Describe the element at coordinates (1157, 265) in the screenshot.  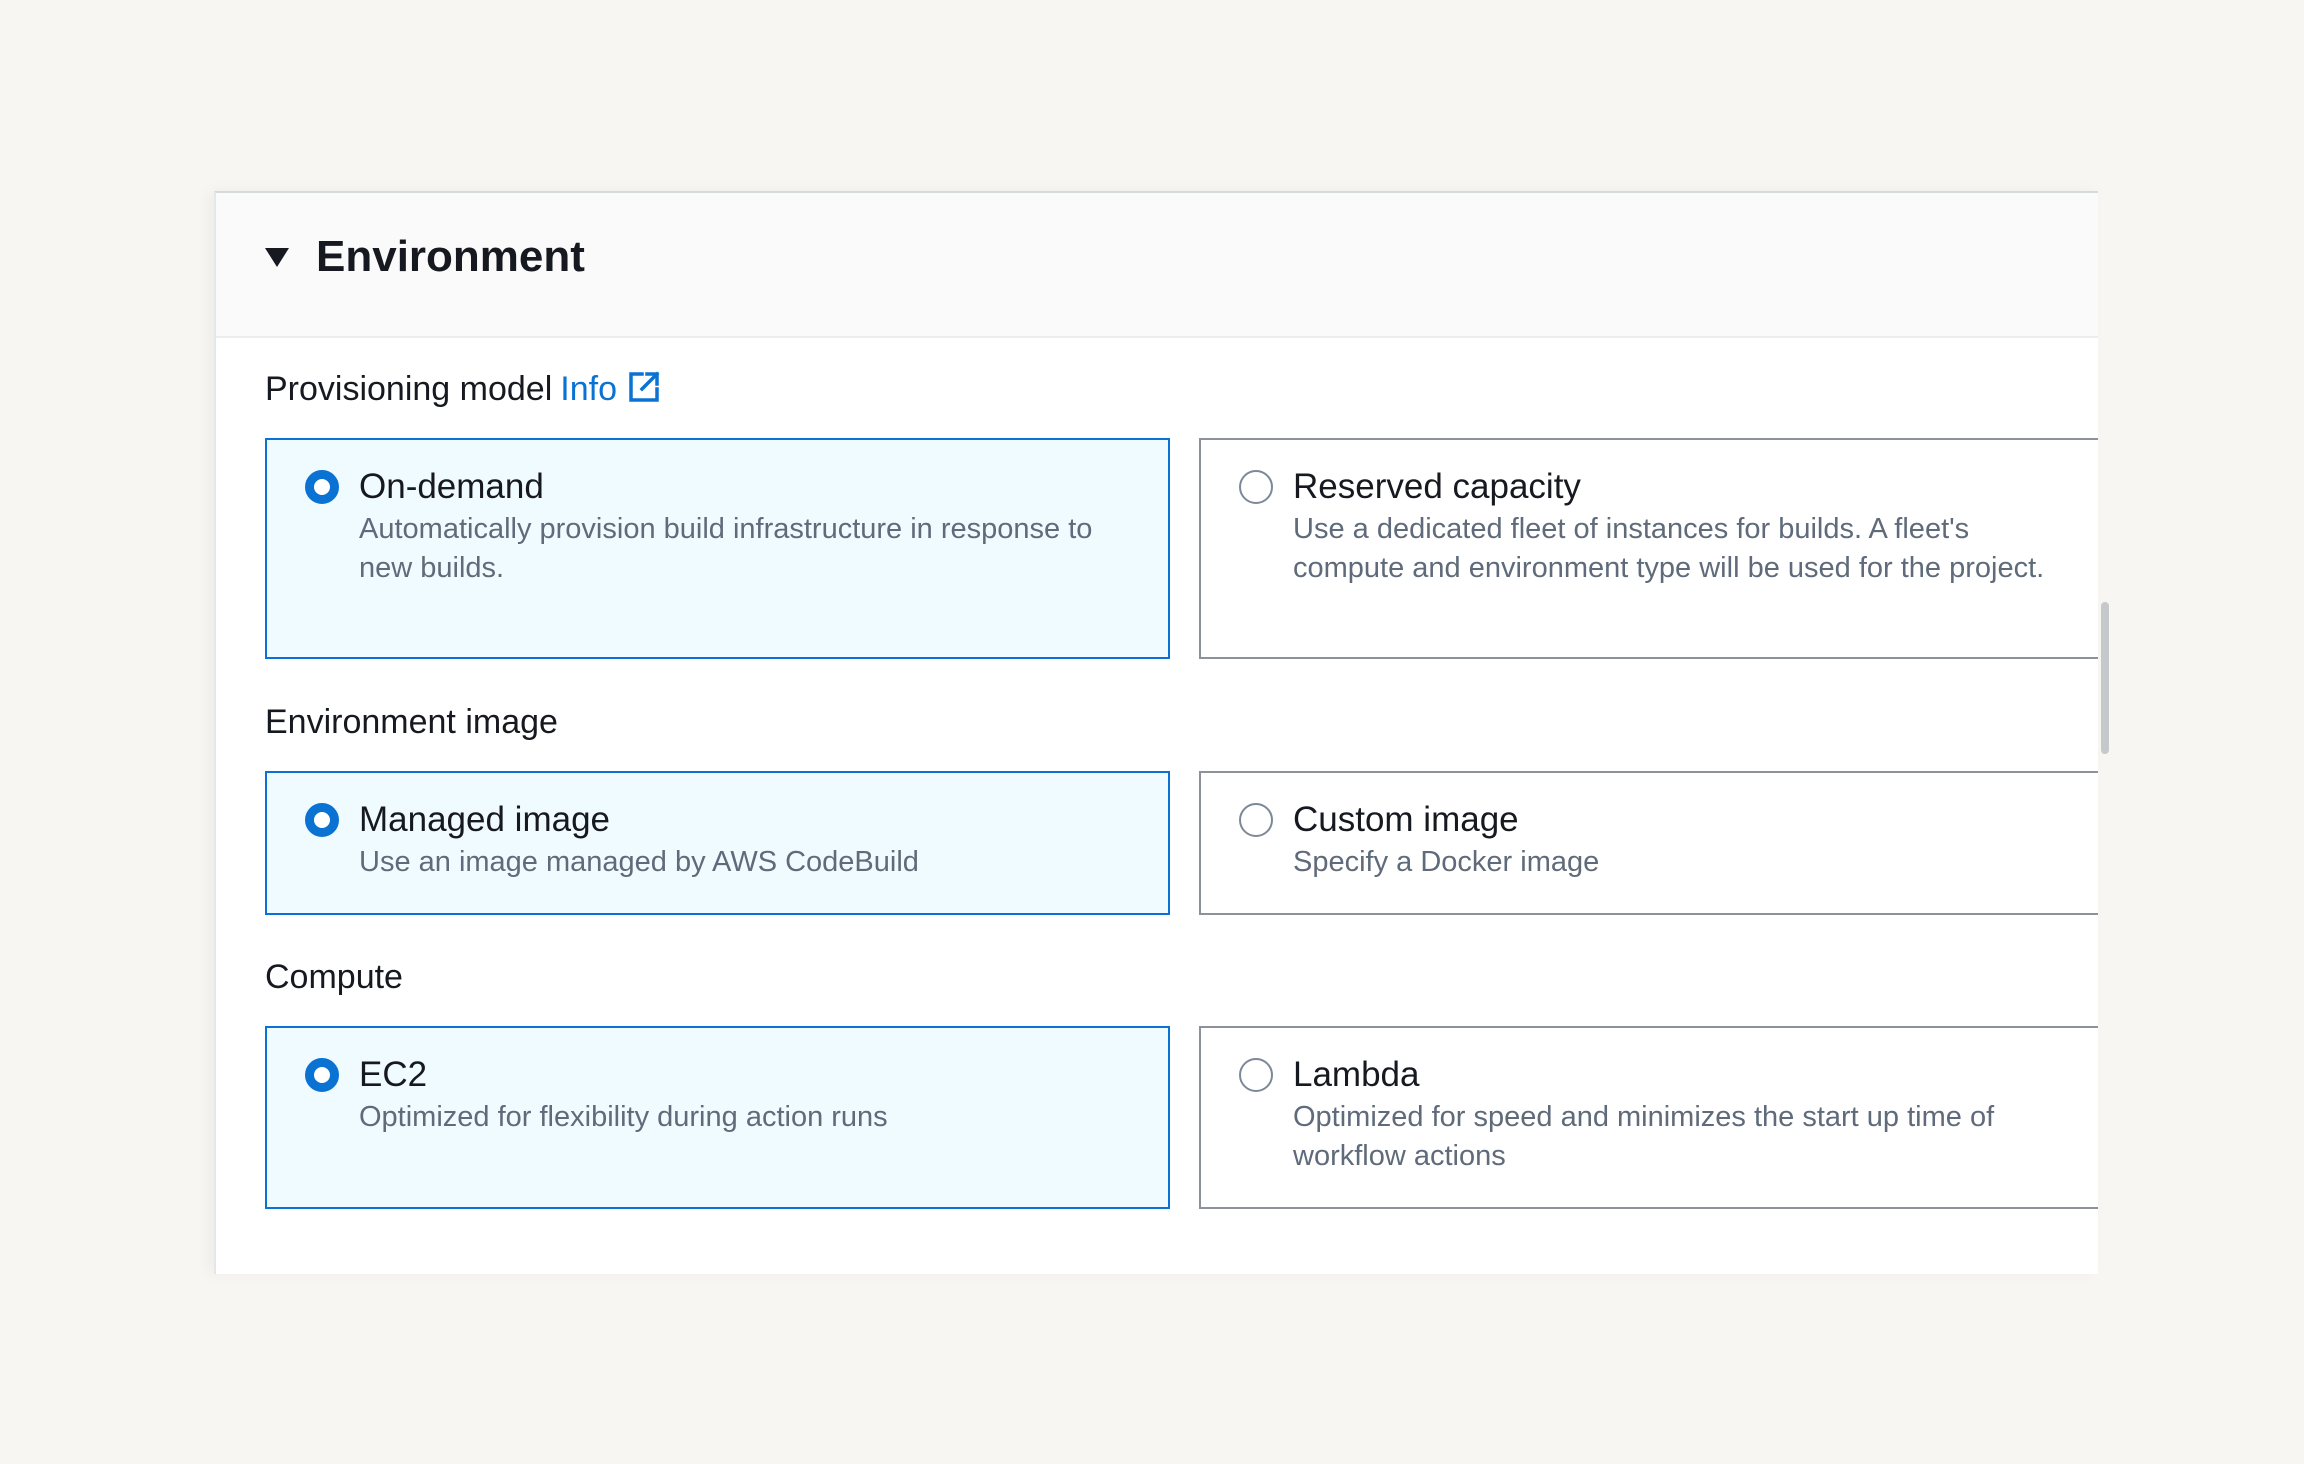
I see `environment-panel-header: Environment` at that location.